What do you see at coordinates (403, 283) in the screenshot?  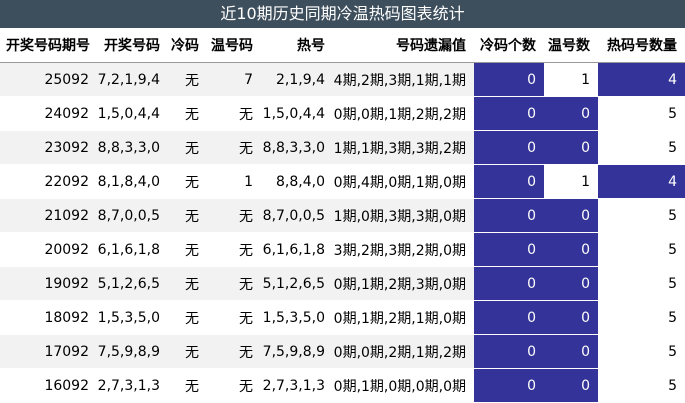 I see `cell-omission: 0期,1期,2期,3期,0期` at bounding box center [403, 283].